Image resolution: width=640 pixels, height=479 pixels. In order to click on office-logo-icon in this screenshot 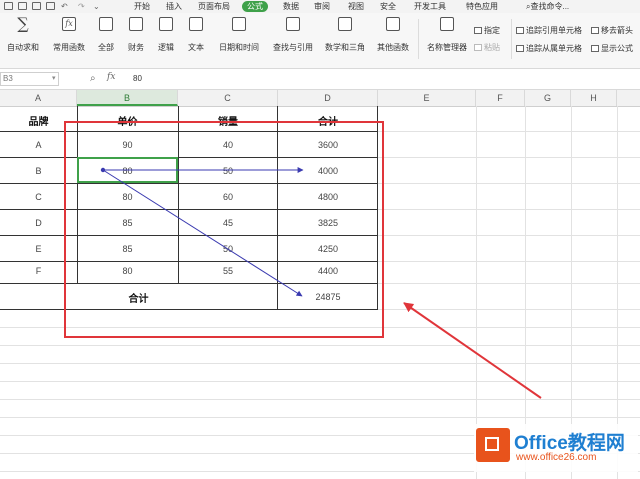, I will do `click(493, 445)`.